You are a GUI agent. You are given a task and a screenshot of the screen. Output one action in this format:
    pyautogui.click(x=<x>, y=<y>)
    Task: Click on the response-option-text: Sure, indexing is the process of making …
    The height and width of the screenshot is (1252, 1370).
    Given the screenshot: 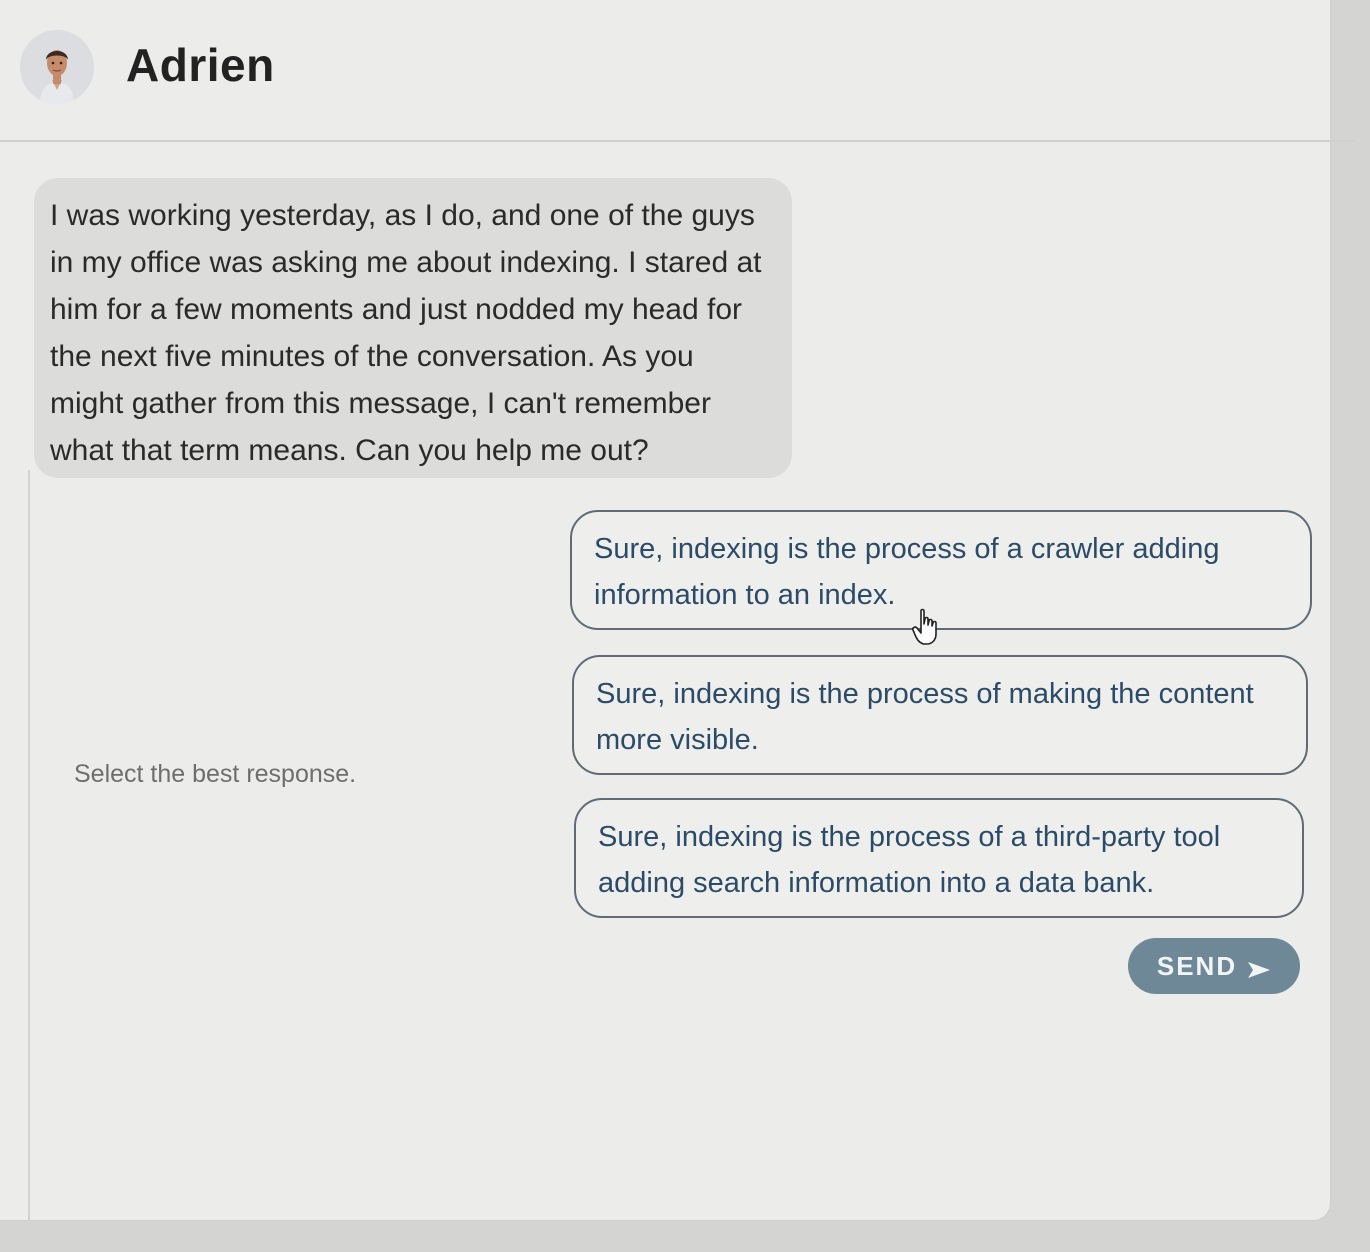 What is the action you would take?
    pyautogui.click(x=925, y=717)
    